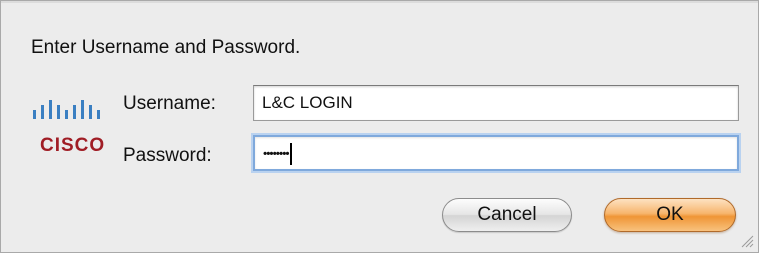 The height and width of the screenshot is (253, 759). Describe the element at coordinates (496, 103) in the screenshot. I see `username-field: L&C LOGIN` at that location.